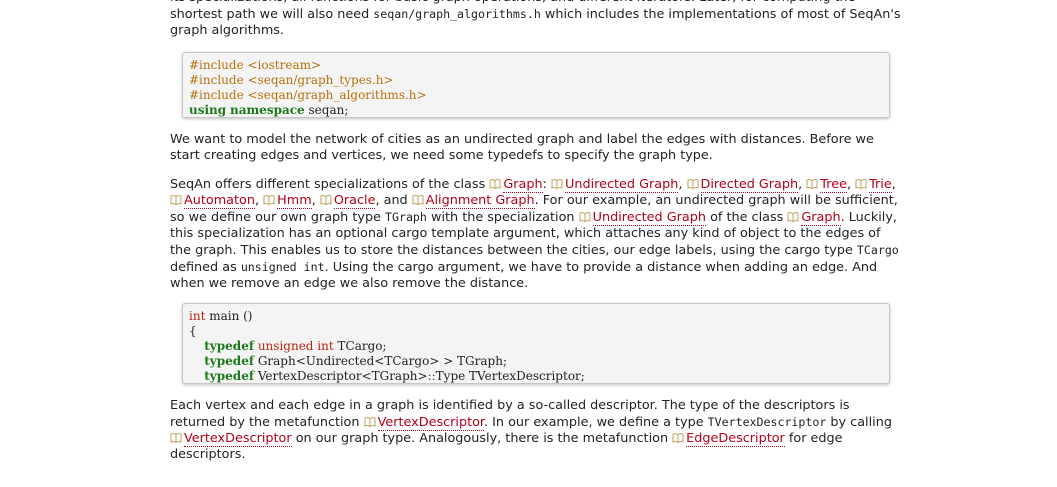 The width and height of the screenshot is (1057, 487). What do you see at coordinates (735, 439) in the screenshot?
I see `link-edge-descriptor: EdgeDescriptor` at bounding box center [735, 439].